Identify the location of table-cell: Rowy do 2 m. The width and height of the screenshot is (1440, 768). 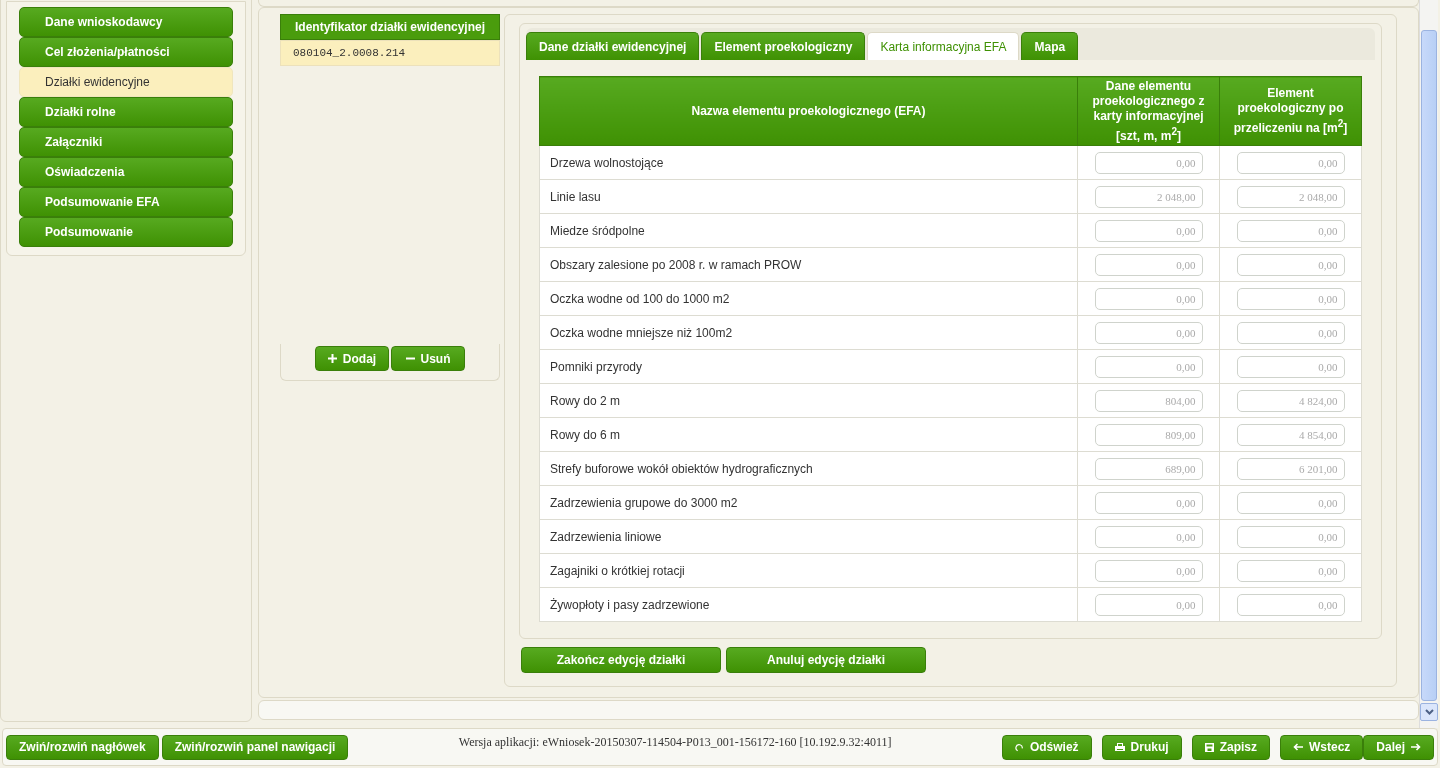
(808, 400).